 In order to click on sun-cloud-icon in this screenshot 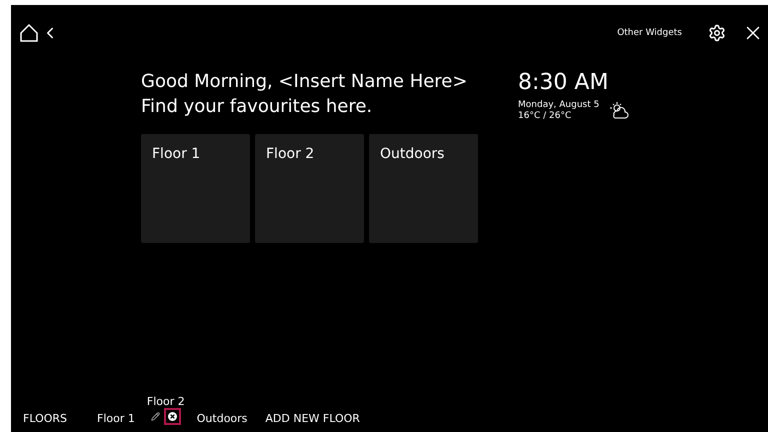, I will do `click(619, 111)`.